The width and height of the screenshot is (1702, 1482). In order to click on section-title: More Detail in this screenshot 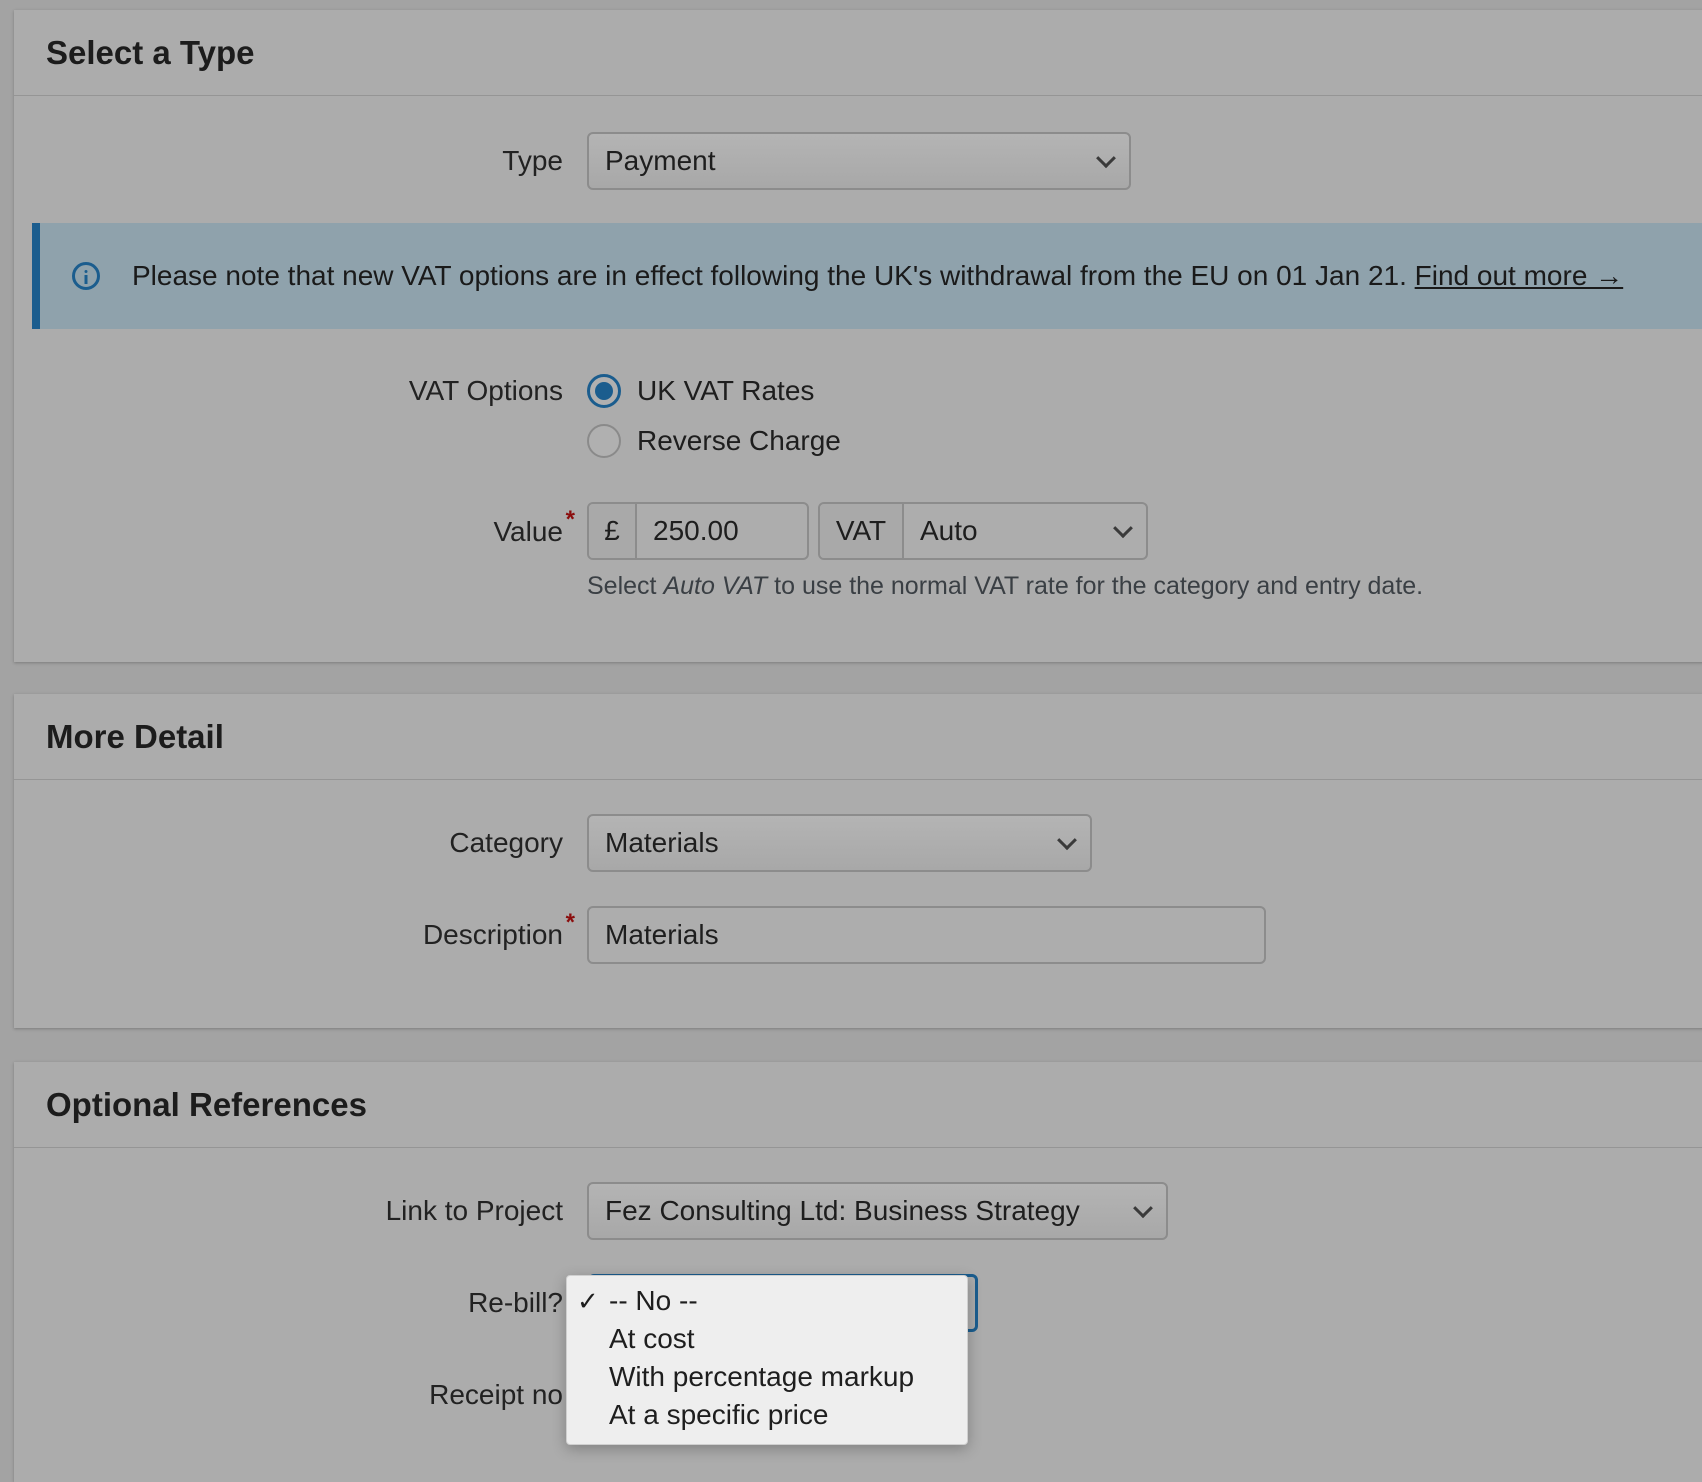, I will do `click(135, 736)`.